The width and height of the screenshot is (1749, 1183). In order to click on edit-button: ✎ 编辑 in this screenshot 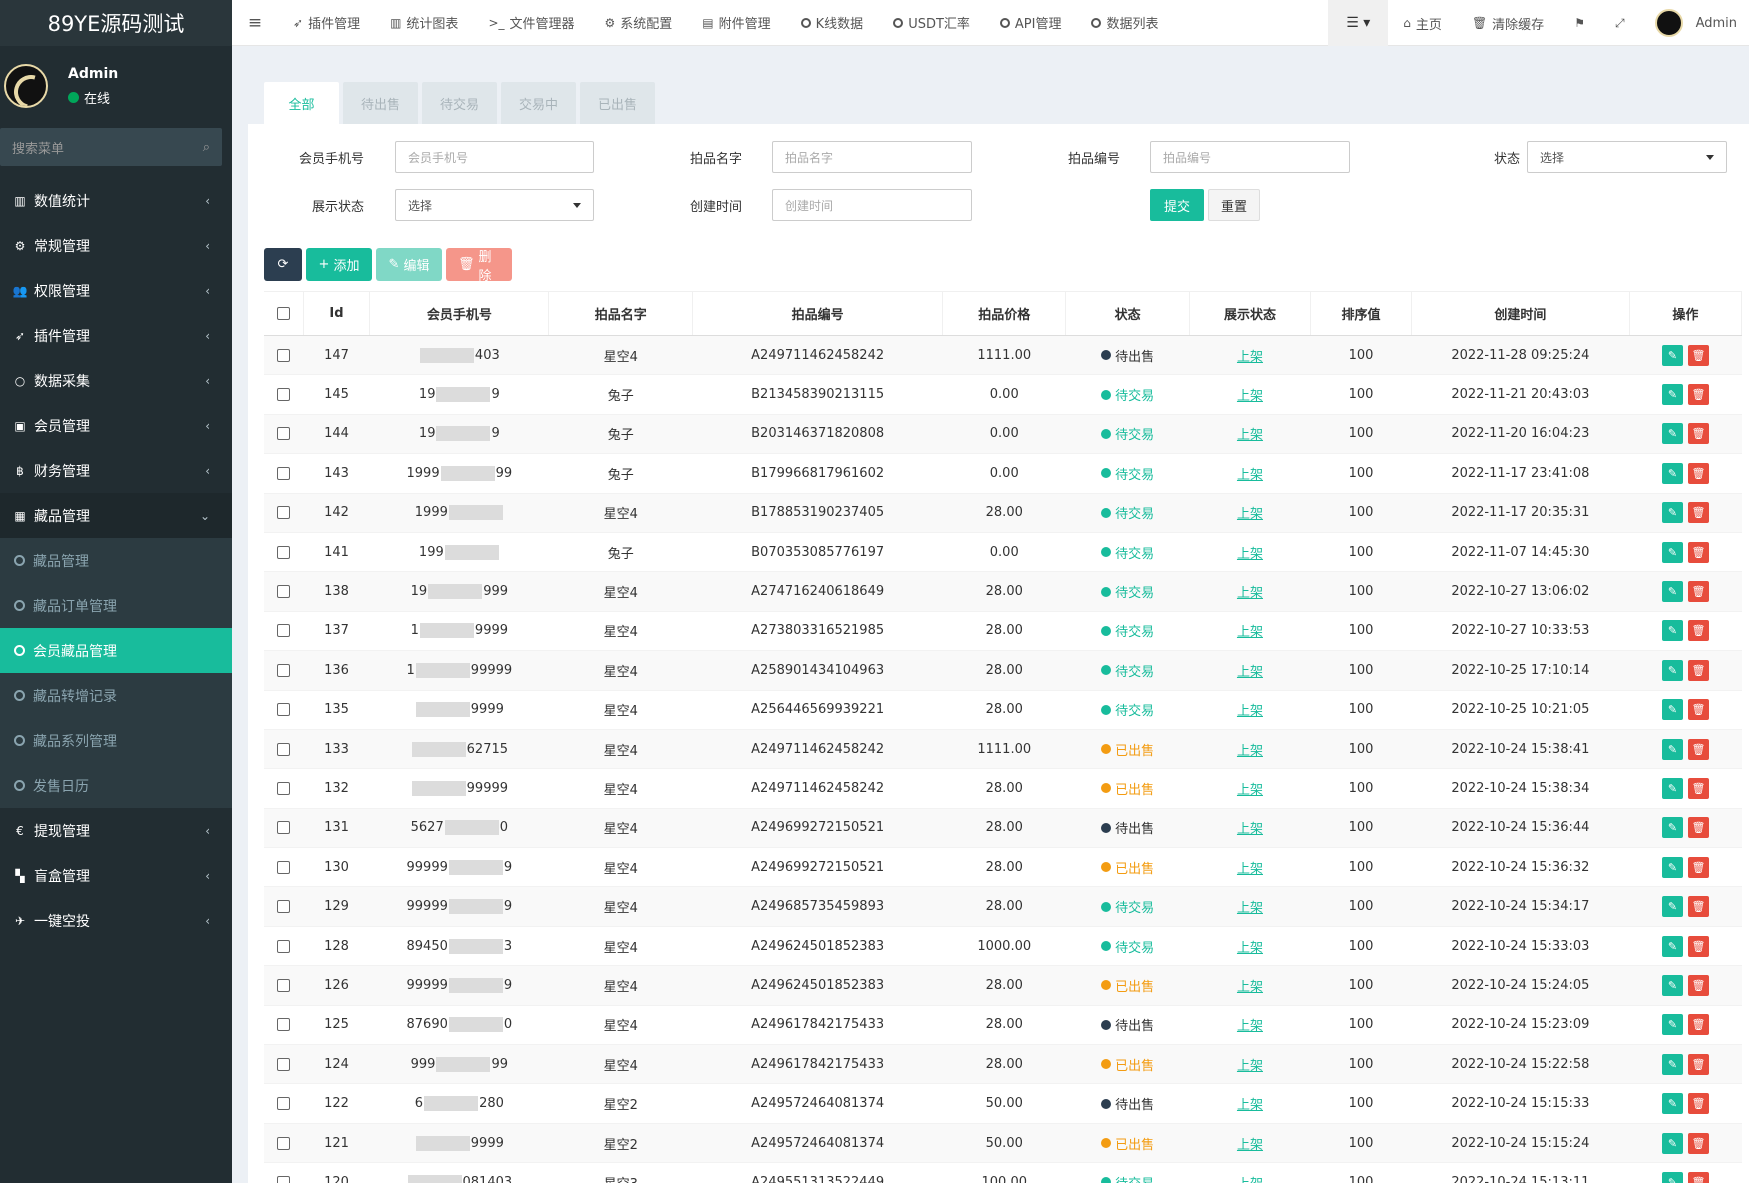, I will do `click(409, 264)`.